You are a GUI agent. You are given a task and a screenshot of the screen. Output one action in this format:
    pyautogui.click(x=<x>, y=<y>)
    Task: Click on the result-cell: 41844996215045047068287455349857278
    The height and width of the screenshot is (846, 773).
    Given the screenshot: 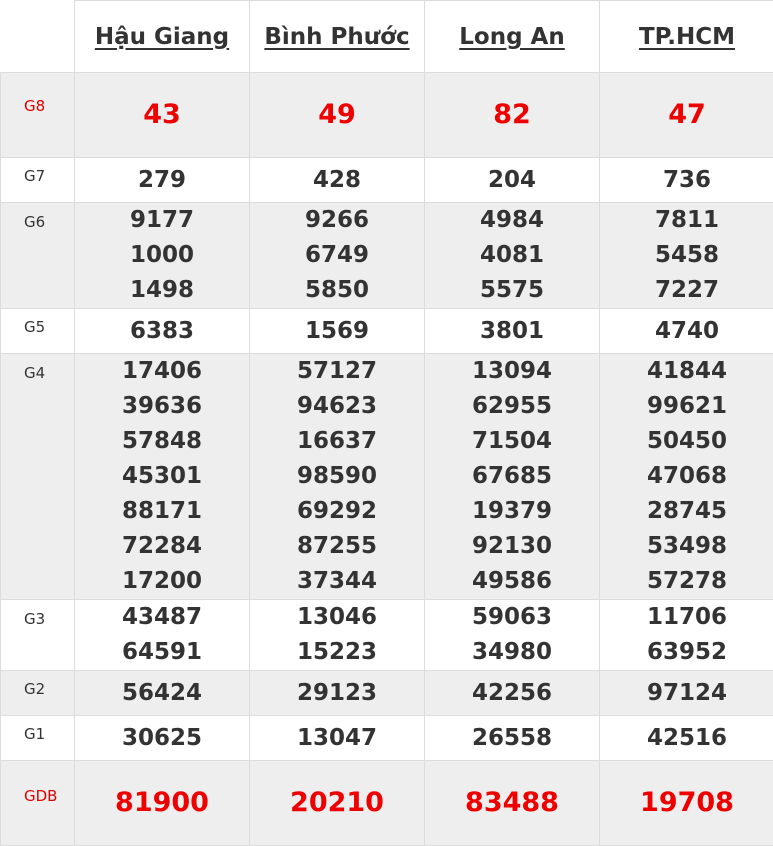 What is the action you would take?
    pyautogui.click(x=686, y=477)
    